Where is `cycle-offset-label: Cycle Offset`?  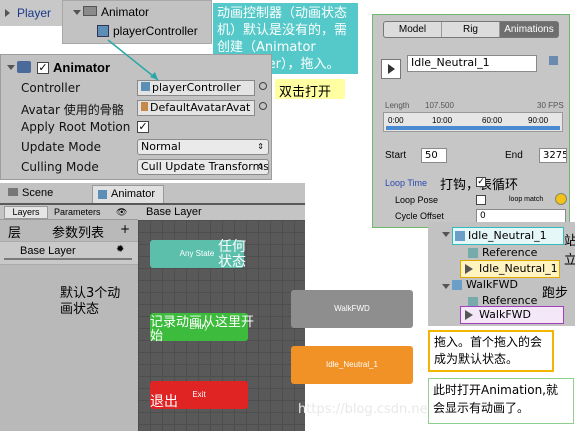 cycle-offset-label: Cycle Offset is located at coordinates (419, 216).